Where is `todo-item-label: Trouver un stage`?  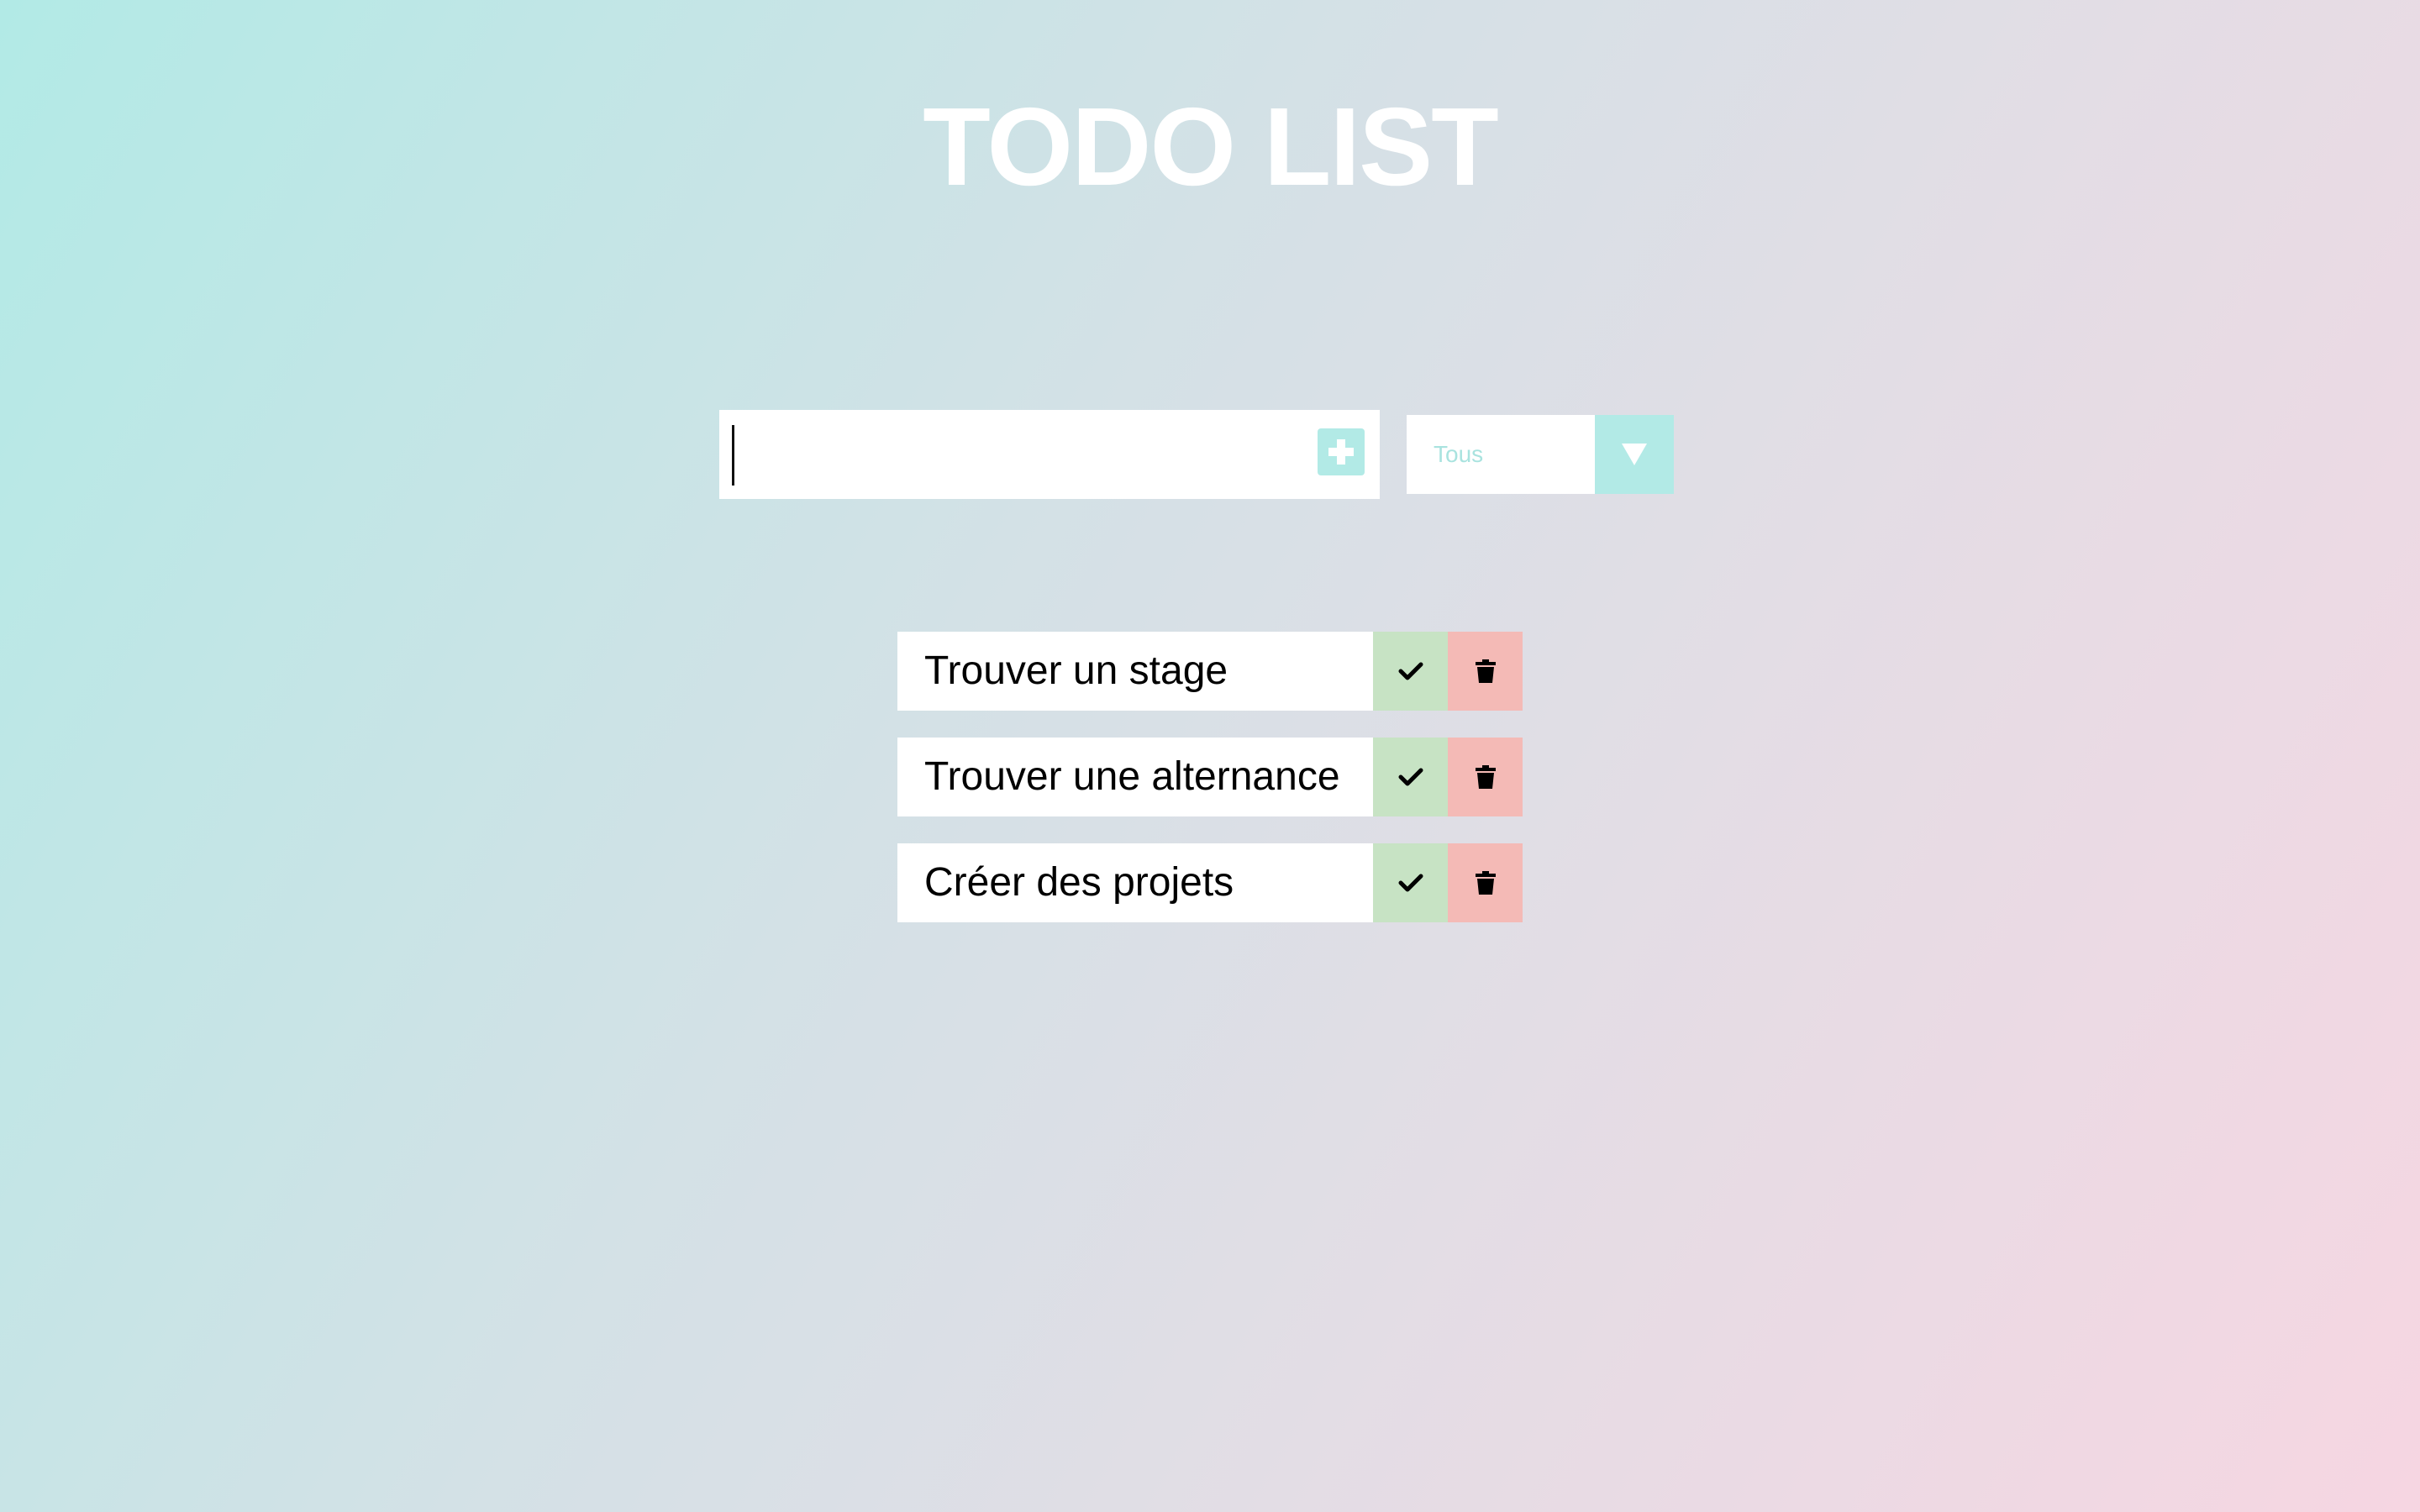
todo-item-label: Trouver un stage is located at coordinates (1135, 671).